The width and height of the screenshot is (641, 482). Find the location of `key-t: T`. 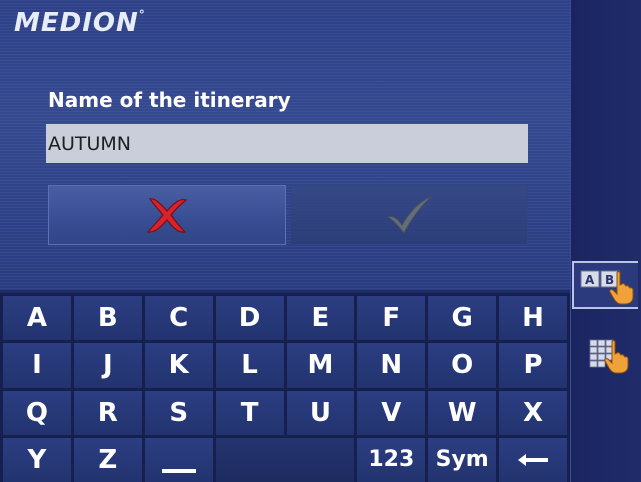

key-t: T is located at coordinates (249, 412).